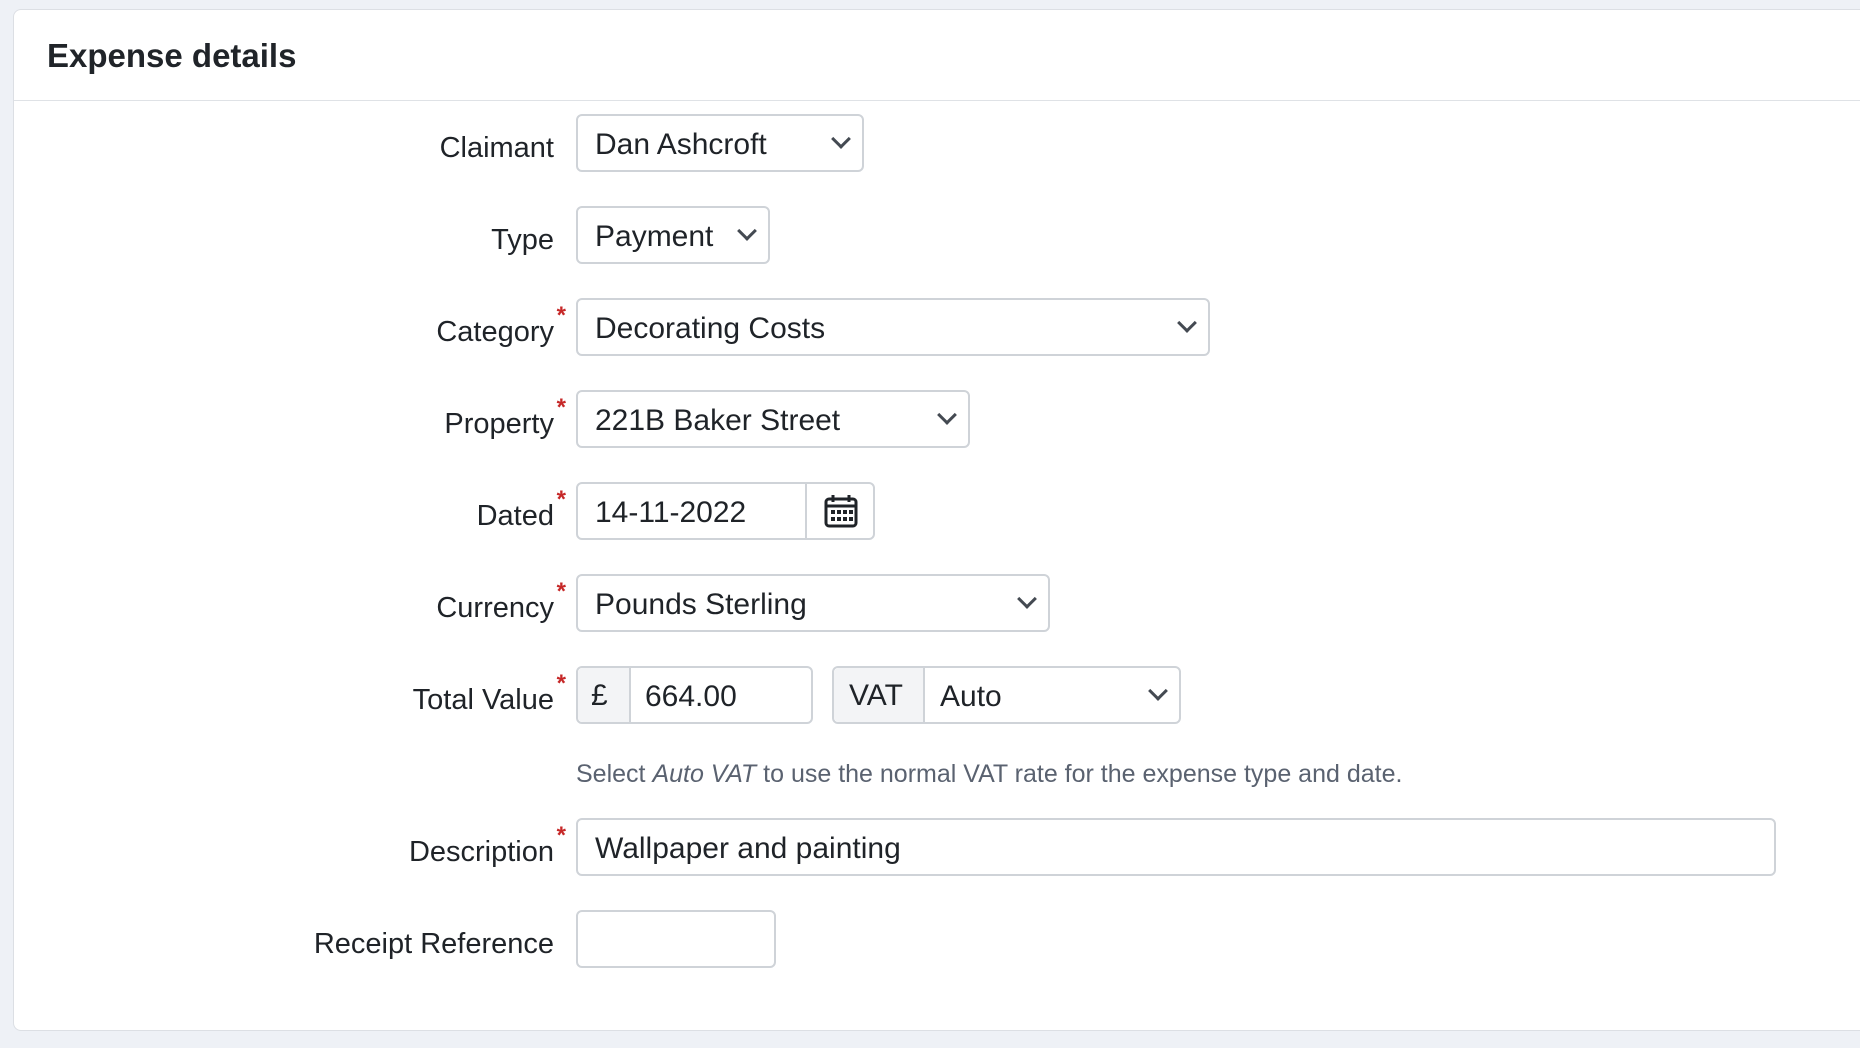 Image resolution: width=1860 pixels, height=1048 pixels. What do you see at coordinates (691, 697) in the screenshot?
I see `amount-input: 664.00` at bounding box center [691, 697].